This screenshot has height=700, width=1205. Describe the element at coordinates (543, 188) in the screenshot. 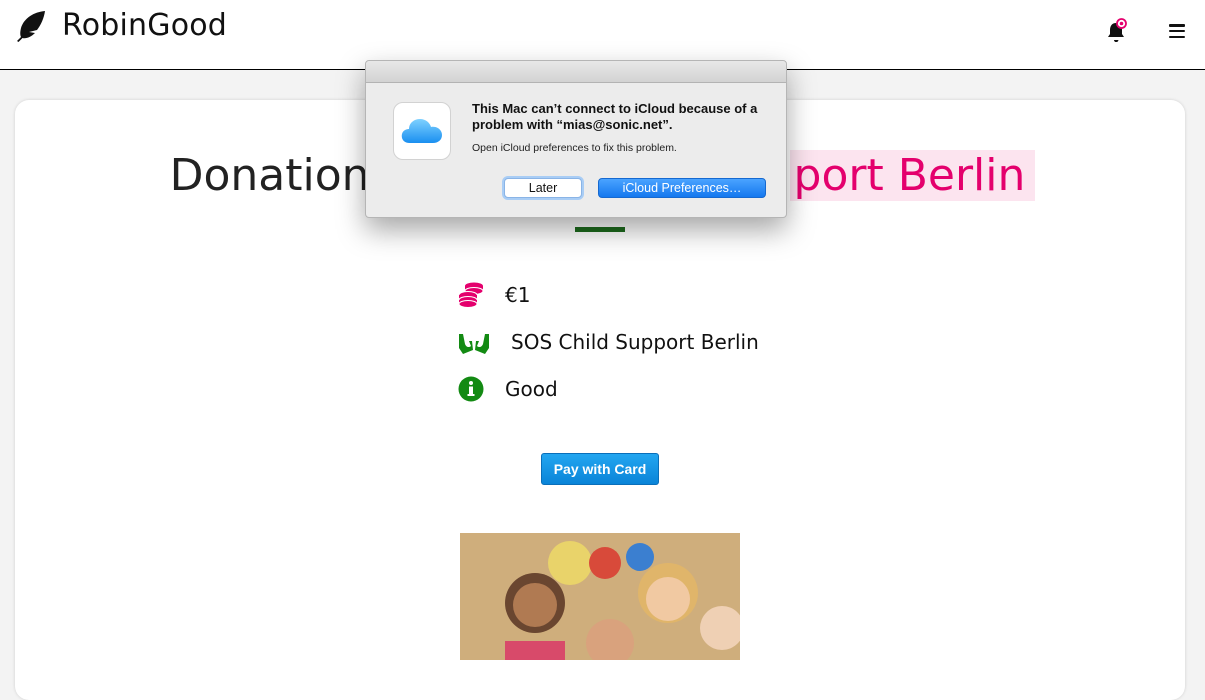

I see `later-button: Later` at that location.